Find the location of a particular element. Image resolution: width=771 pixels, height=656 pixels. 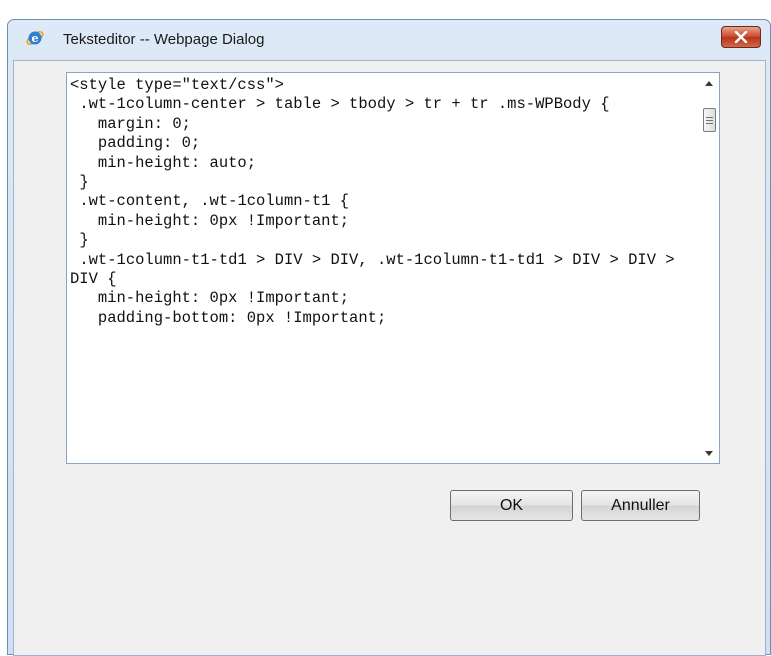

svg-text: e is located at coordinates (35, 38).